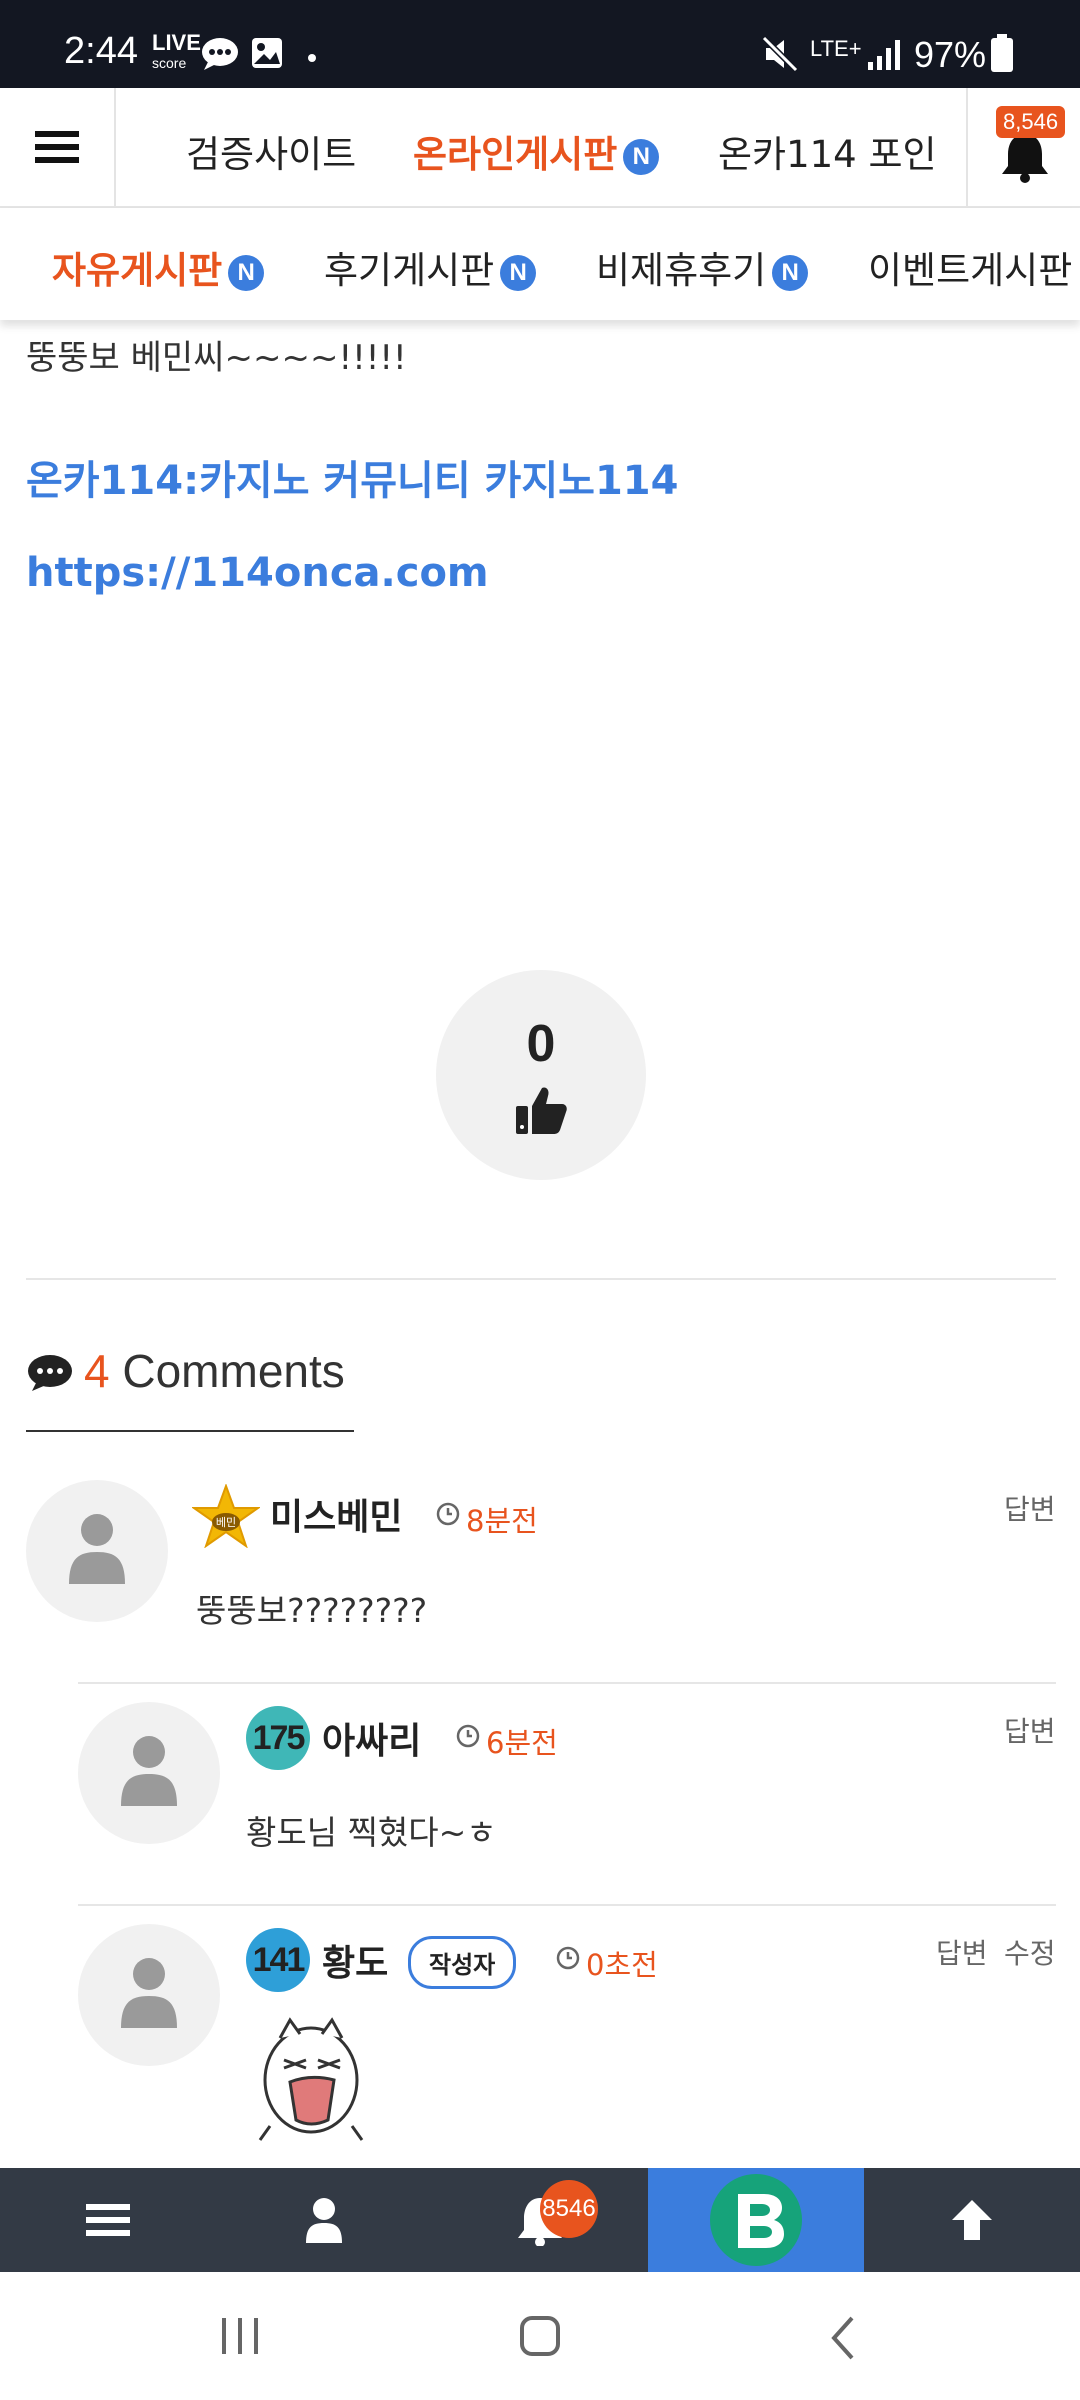 The image size is (1080, 2400). Describe the element at coordinates (515, 154) in the screenshot. I see `tab-label: 온라인게시판` at that location.